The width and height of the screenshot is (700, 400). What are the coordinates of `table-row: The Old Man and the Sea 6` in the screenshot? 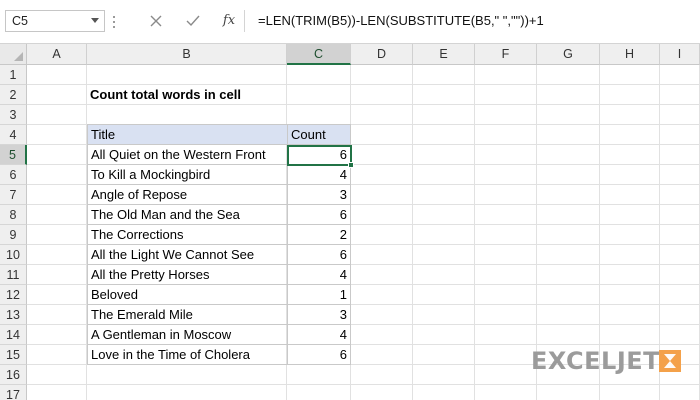 It's located at (219, 215).